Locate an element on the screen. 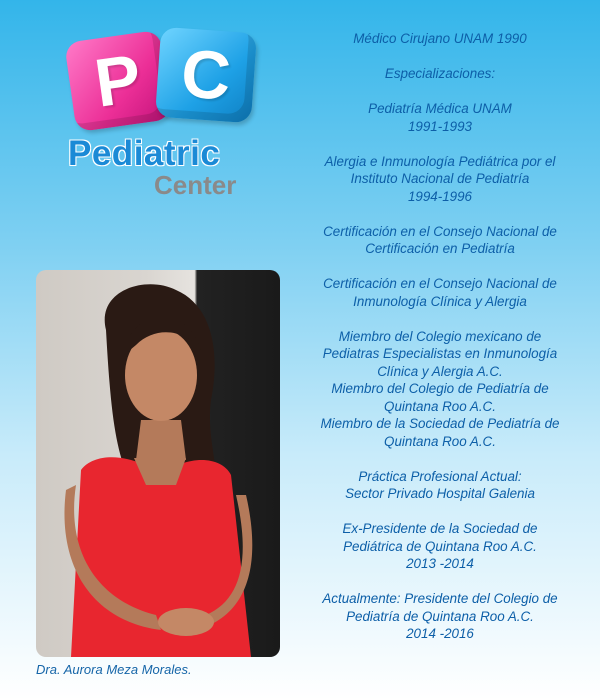 The width and height of the screenshot is (600, 700). bio-line: Instituto Nacional de Pediatría is located at coordinates (440, 178).